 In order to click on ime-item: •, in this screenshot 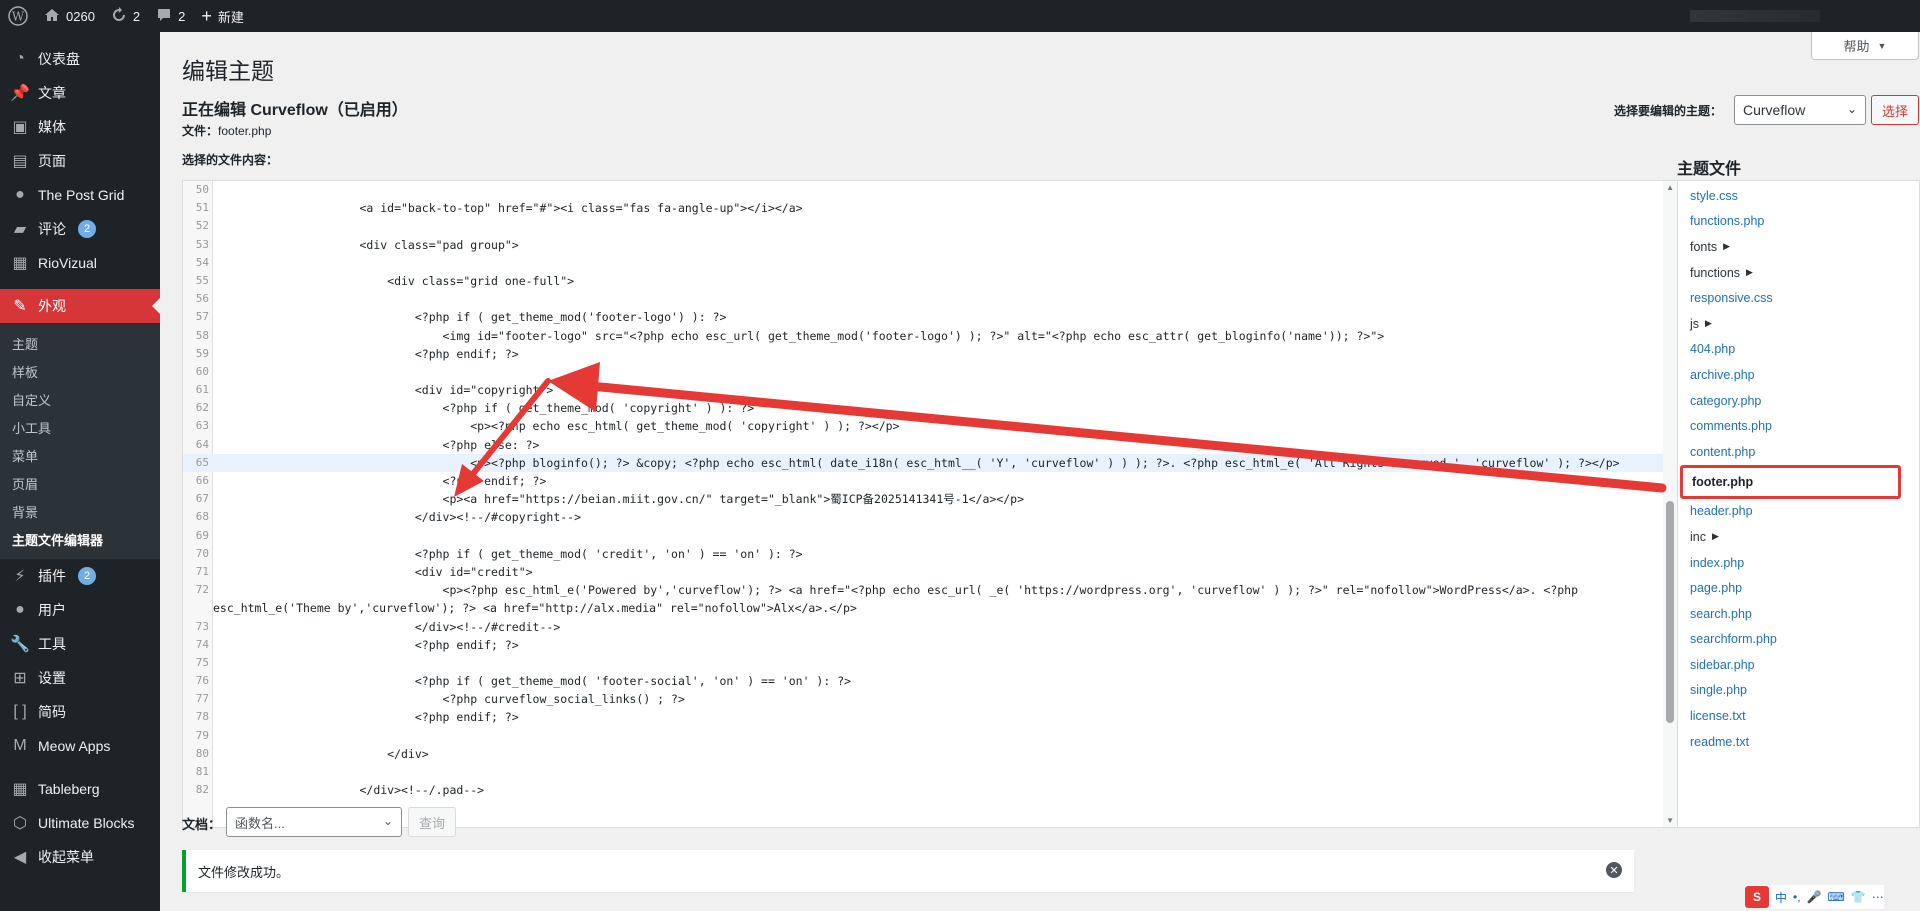, I will do `click(1797, 897)`.